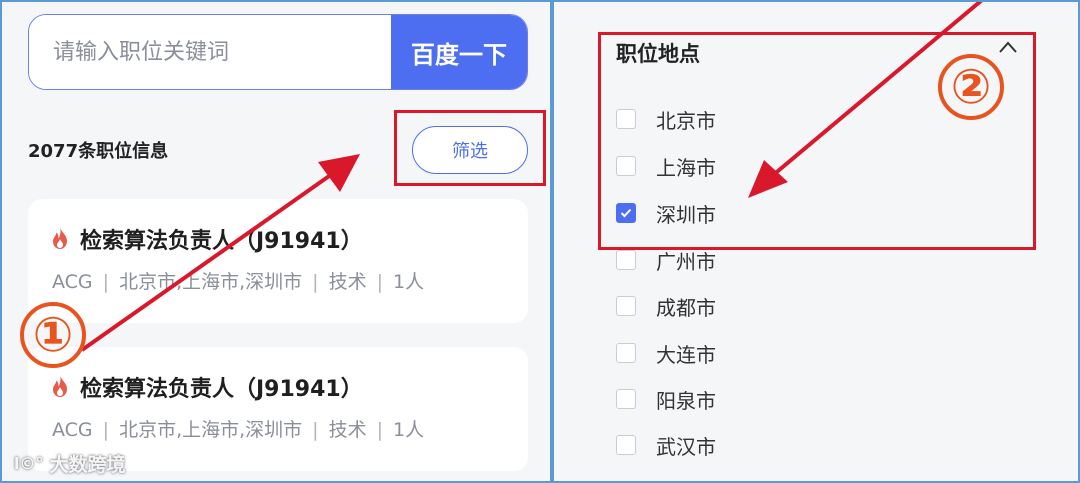 The image size is (1080, 483). I want to click on step-2-marker: ②, so click(971, 87).